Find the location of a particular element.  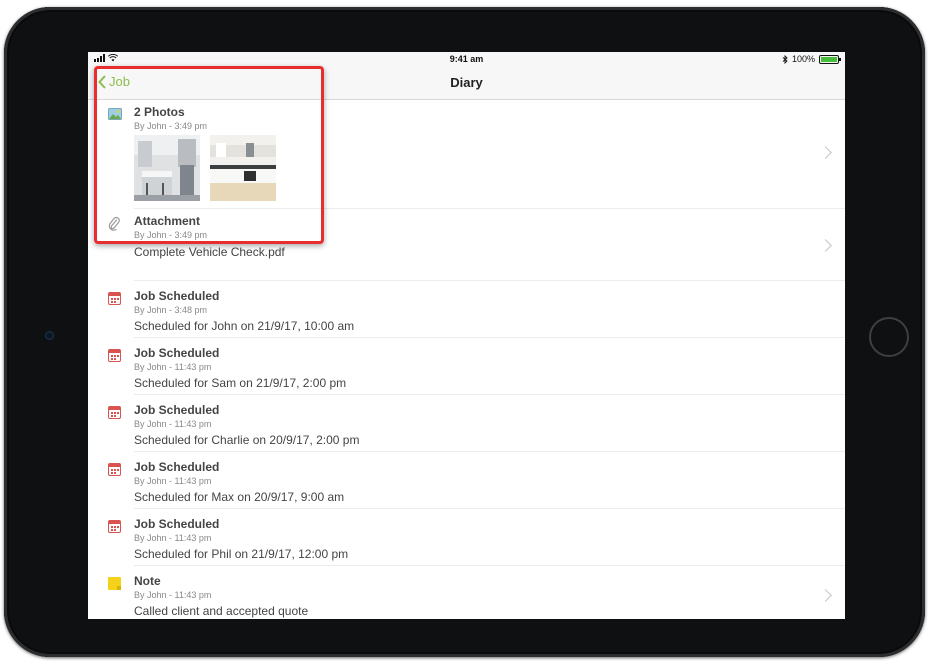

highlight-box is located at coordinates (209, 155).